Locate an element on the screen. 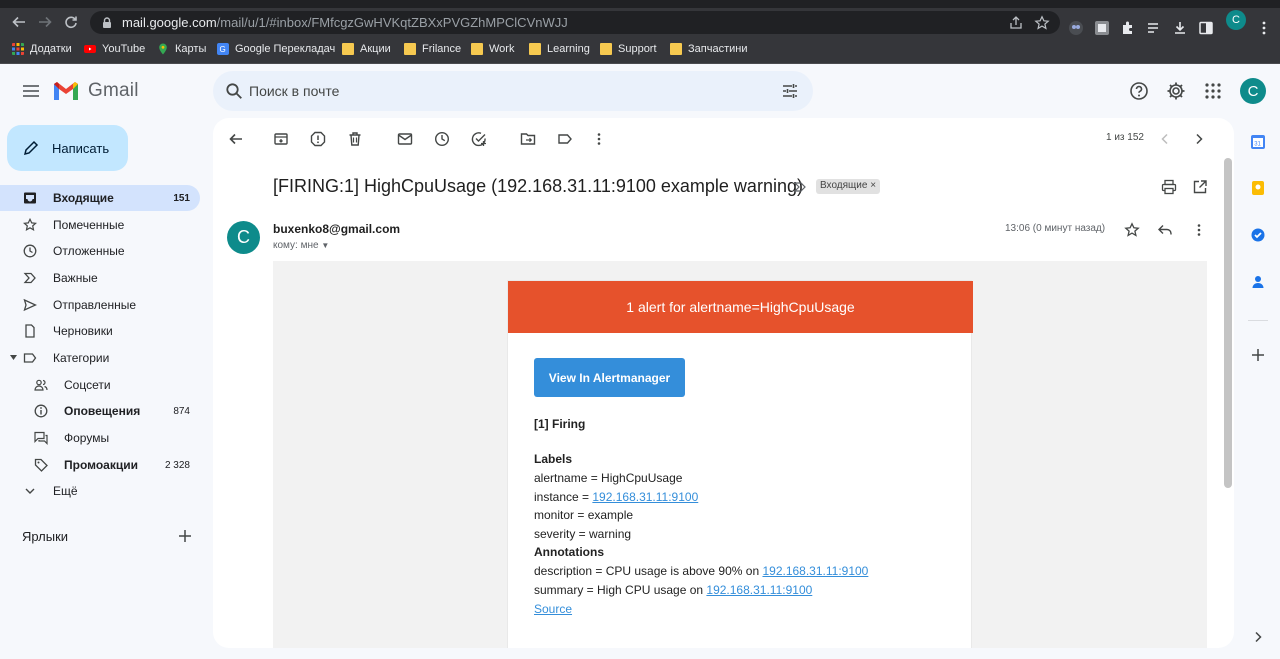 This screenshot has height=659, width=1280. nav-item-label: Черновики is located at coordinates (83, 331).